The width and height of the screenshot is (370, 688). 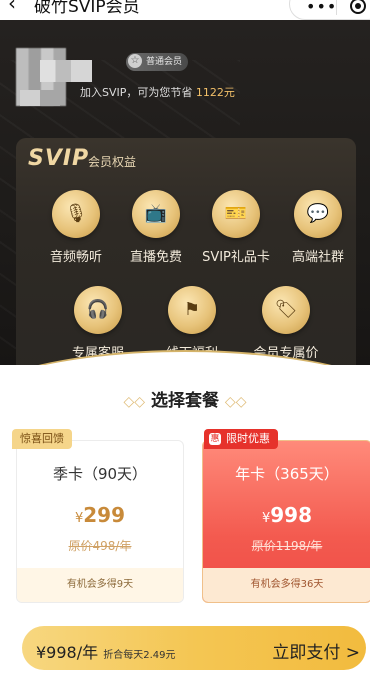 I want to click on diamond-left-icon: ◇◇, so click(x=134, y=402).